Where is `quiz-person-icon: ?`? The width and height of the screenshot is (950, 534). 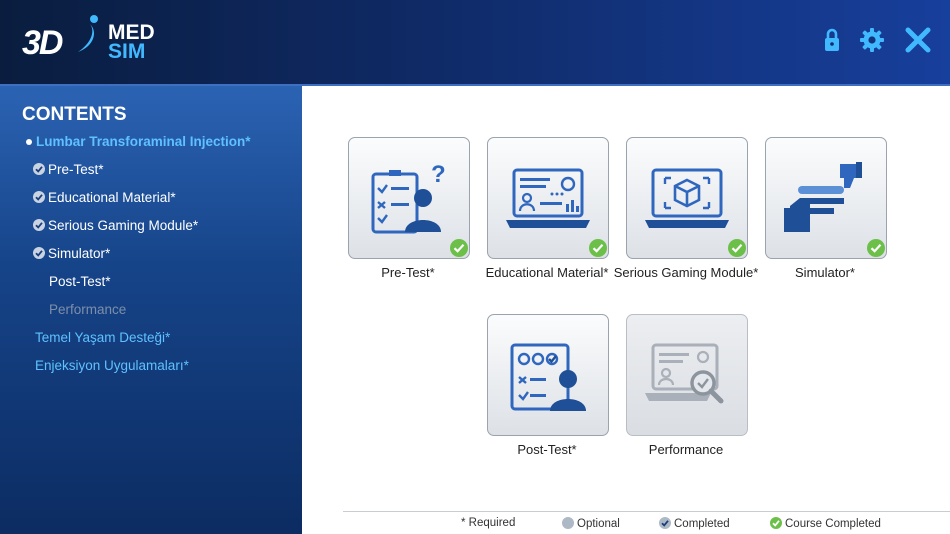
quiz-person-icon: ? is located at coordinates (408, 197).